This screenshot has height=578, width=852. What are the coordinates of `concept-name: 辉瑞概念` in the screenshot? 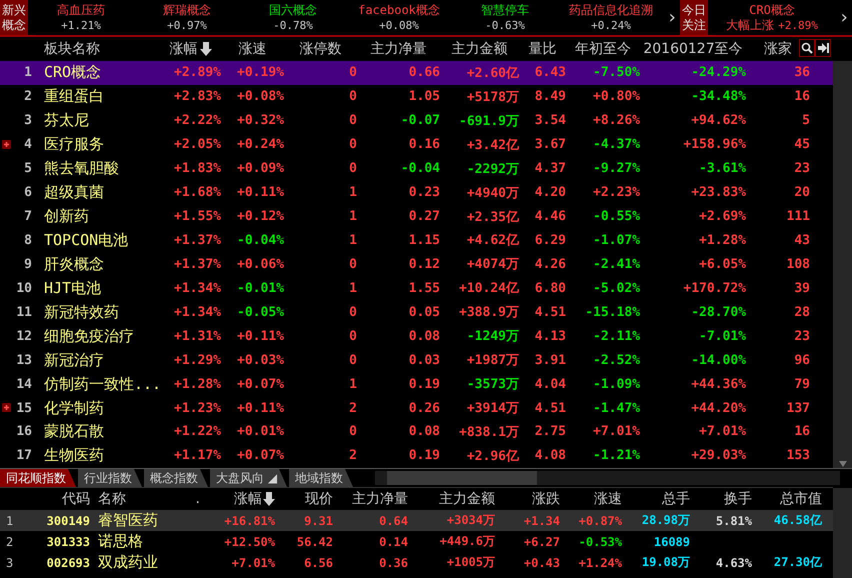 It's located at (187, 10).